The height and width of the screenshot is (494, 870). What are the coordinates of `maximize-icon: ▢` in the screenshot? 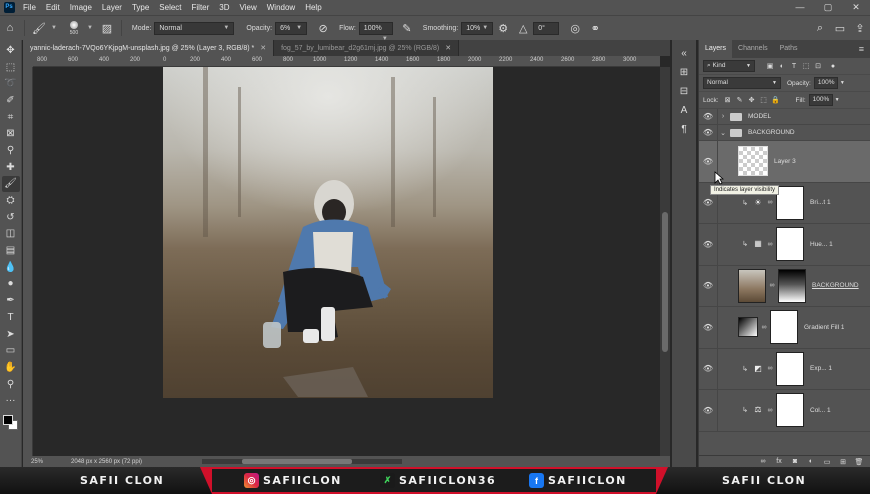 It's located at (828, 7).